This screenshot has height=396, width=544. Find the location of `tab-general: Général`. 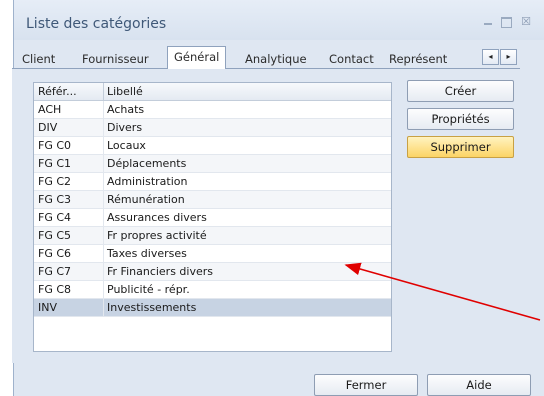

tab-general: Général is located at coordinates (197, 57).